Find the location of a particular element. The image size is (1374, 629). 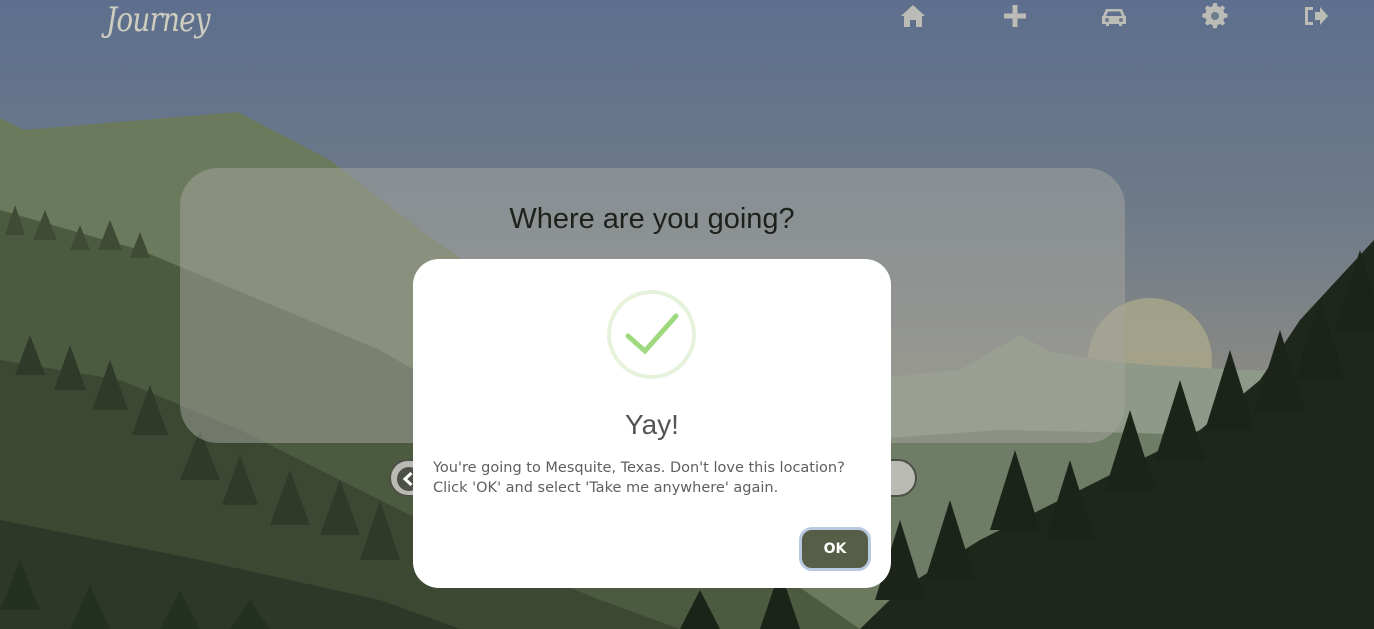

sign-out-icon is located at coordinates (1316, 16).